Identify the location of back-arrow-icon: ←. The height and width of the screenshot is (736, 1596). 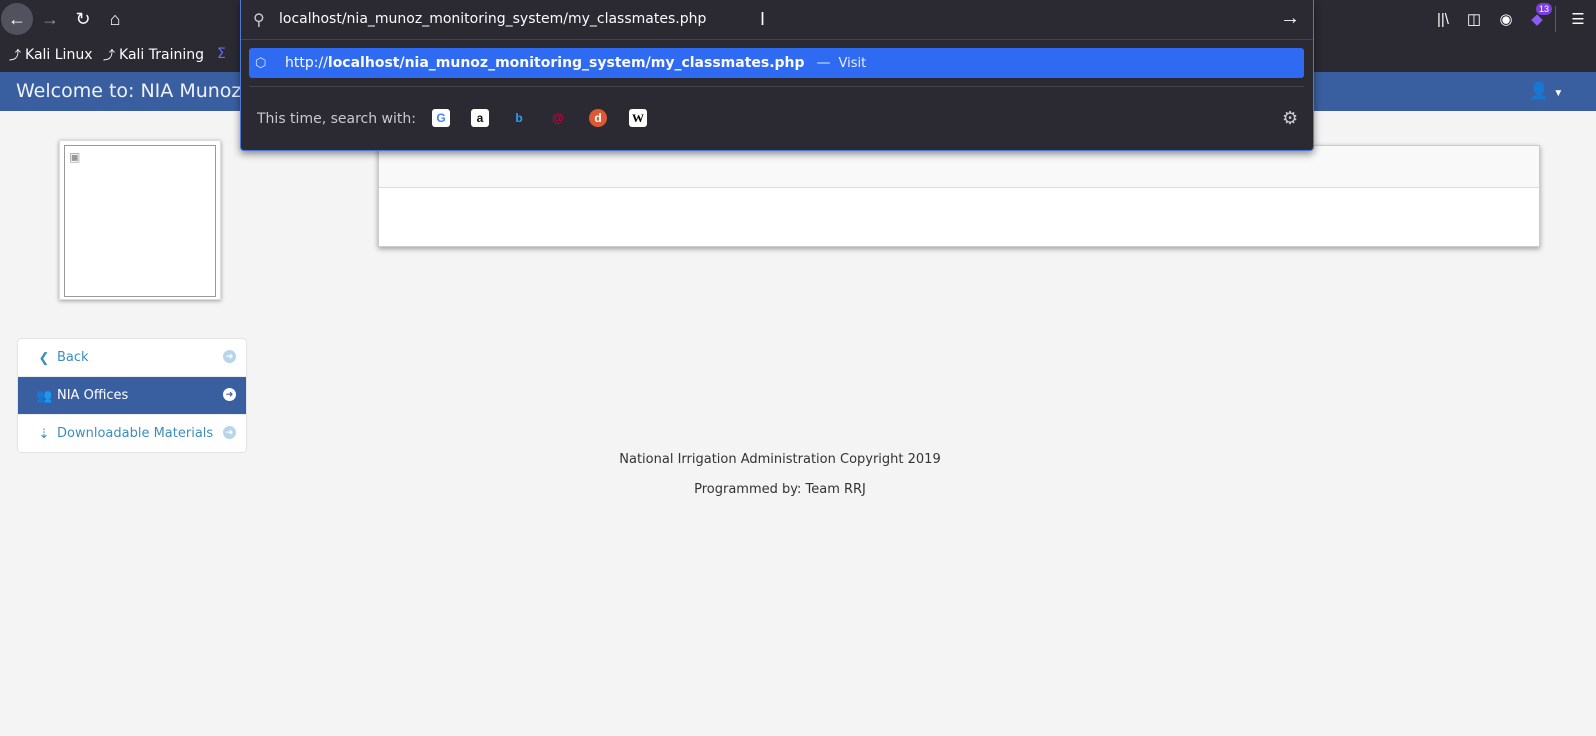
(17, 19).